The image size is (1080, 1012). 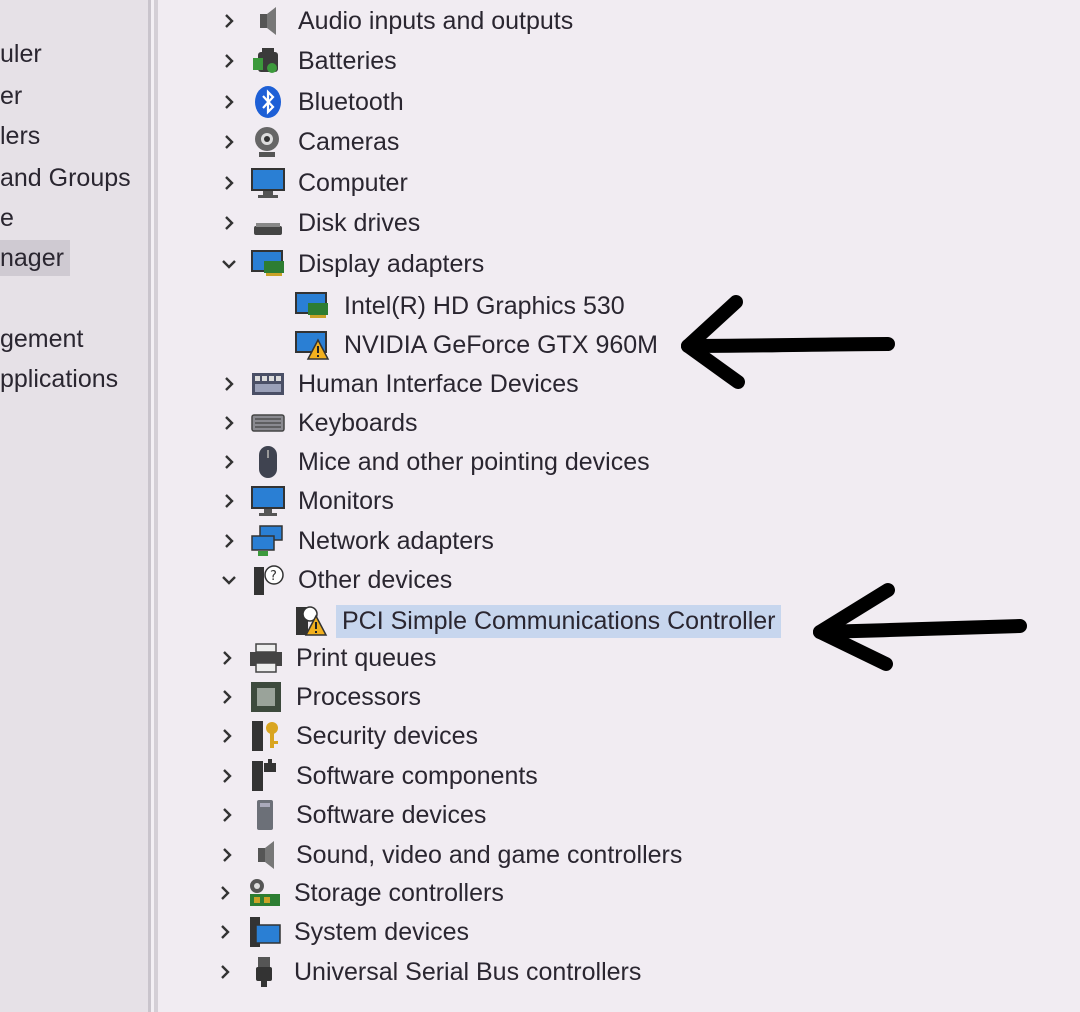 I want to click on usb-icon, so click(x=264, y=972).